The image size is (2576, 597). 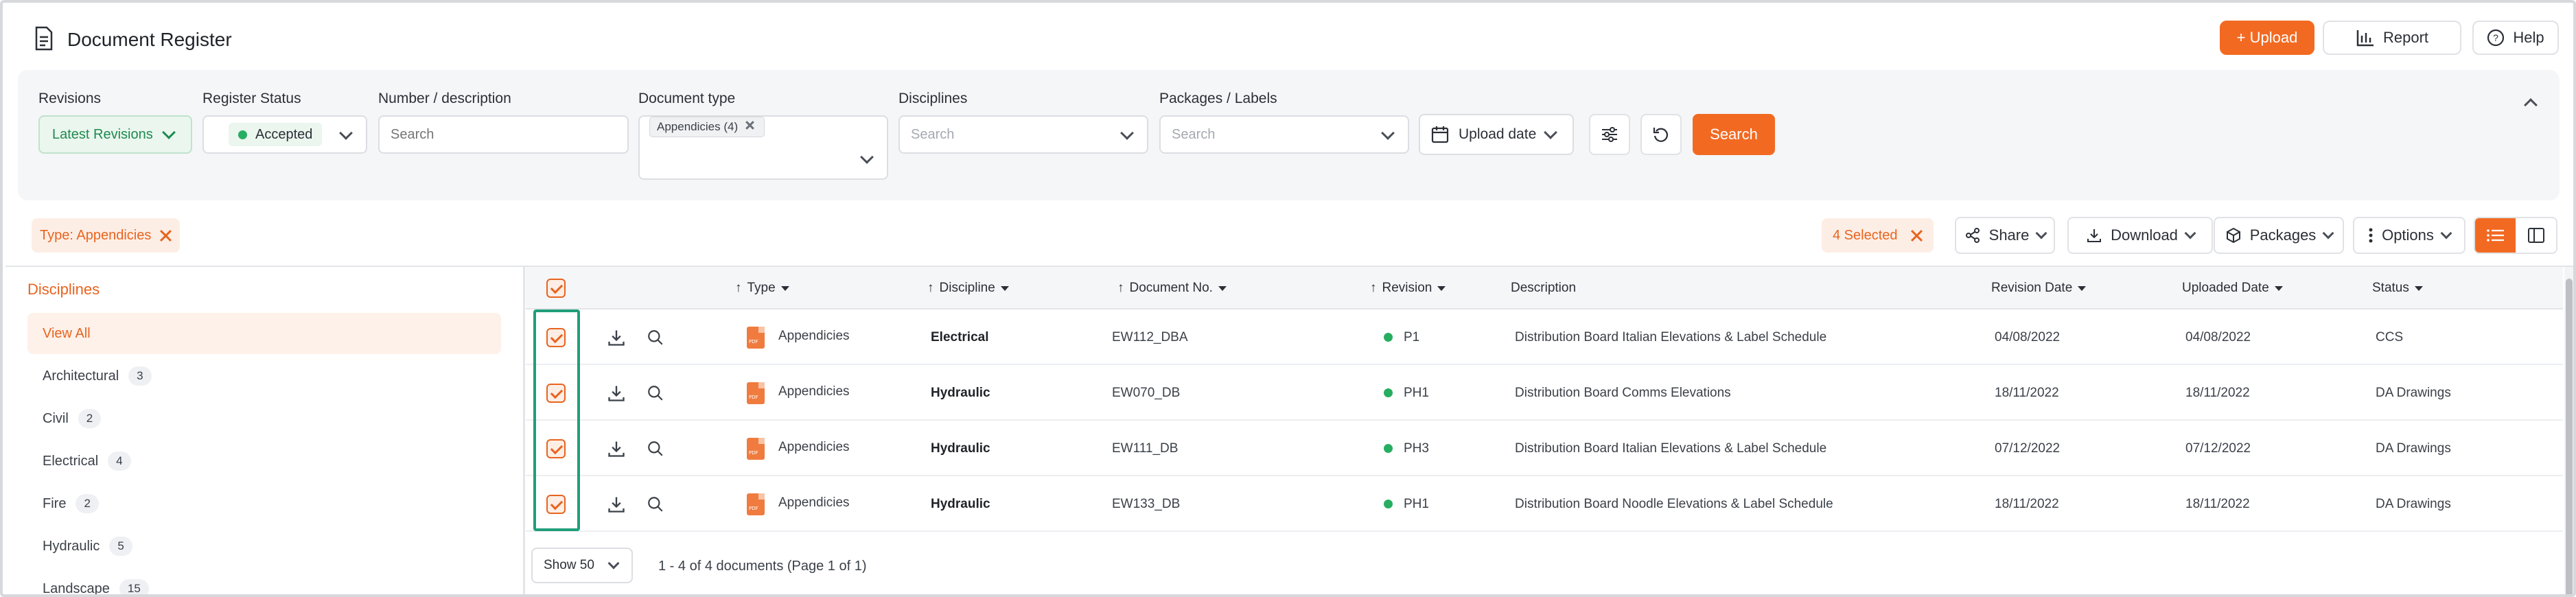 What do you see at coordinates (1388, 393) in the screenshot?
I see `status-dot-icon` at bounding box center [1388, 393].